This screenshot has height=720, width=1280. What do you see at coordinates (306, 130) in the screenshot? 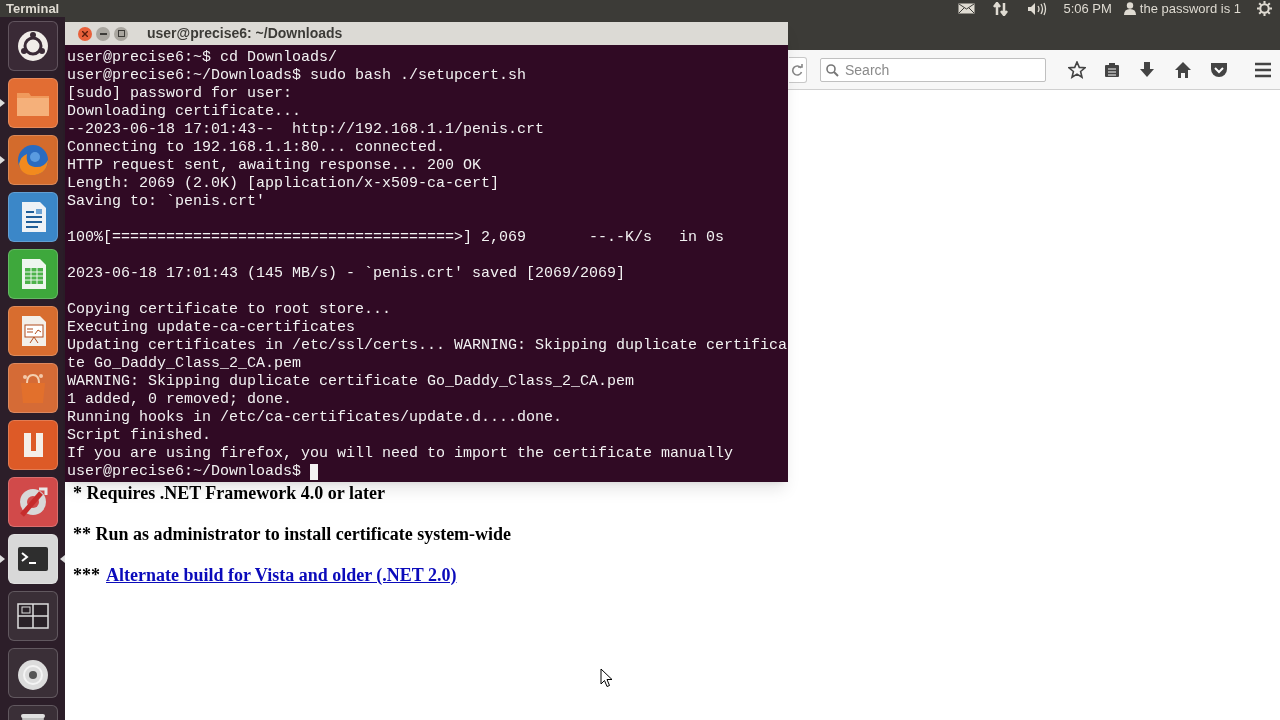
I see `terminal-line: --2023-06-18 17:01:43-- http://192.168.1.1/penis.crt` at bounding box center [306, 130].